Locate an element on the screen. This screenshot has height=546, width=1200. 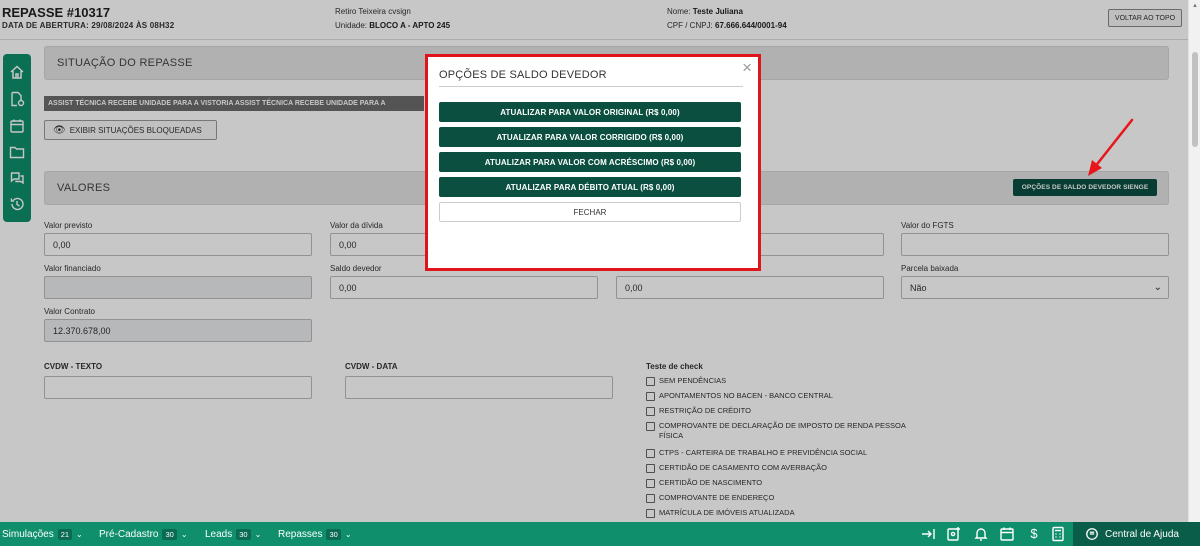
update-corrected-value-button: ATUALIZAR PARA VALOR CORRIGIDO (R$ 0,00) is located at coordinates (590, 137).